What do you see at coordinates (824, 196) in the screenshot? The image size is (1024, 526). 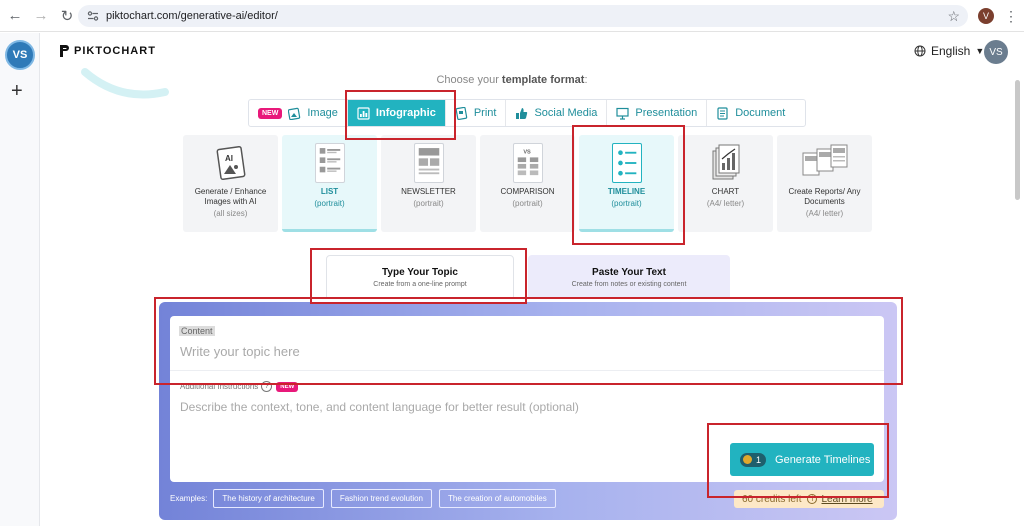 I see `template-title: Create Reports/ Any Documents` at bounding box center [824, 196].